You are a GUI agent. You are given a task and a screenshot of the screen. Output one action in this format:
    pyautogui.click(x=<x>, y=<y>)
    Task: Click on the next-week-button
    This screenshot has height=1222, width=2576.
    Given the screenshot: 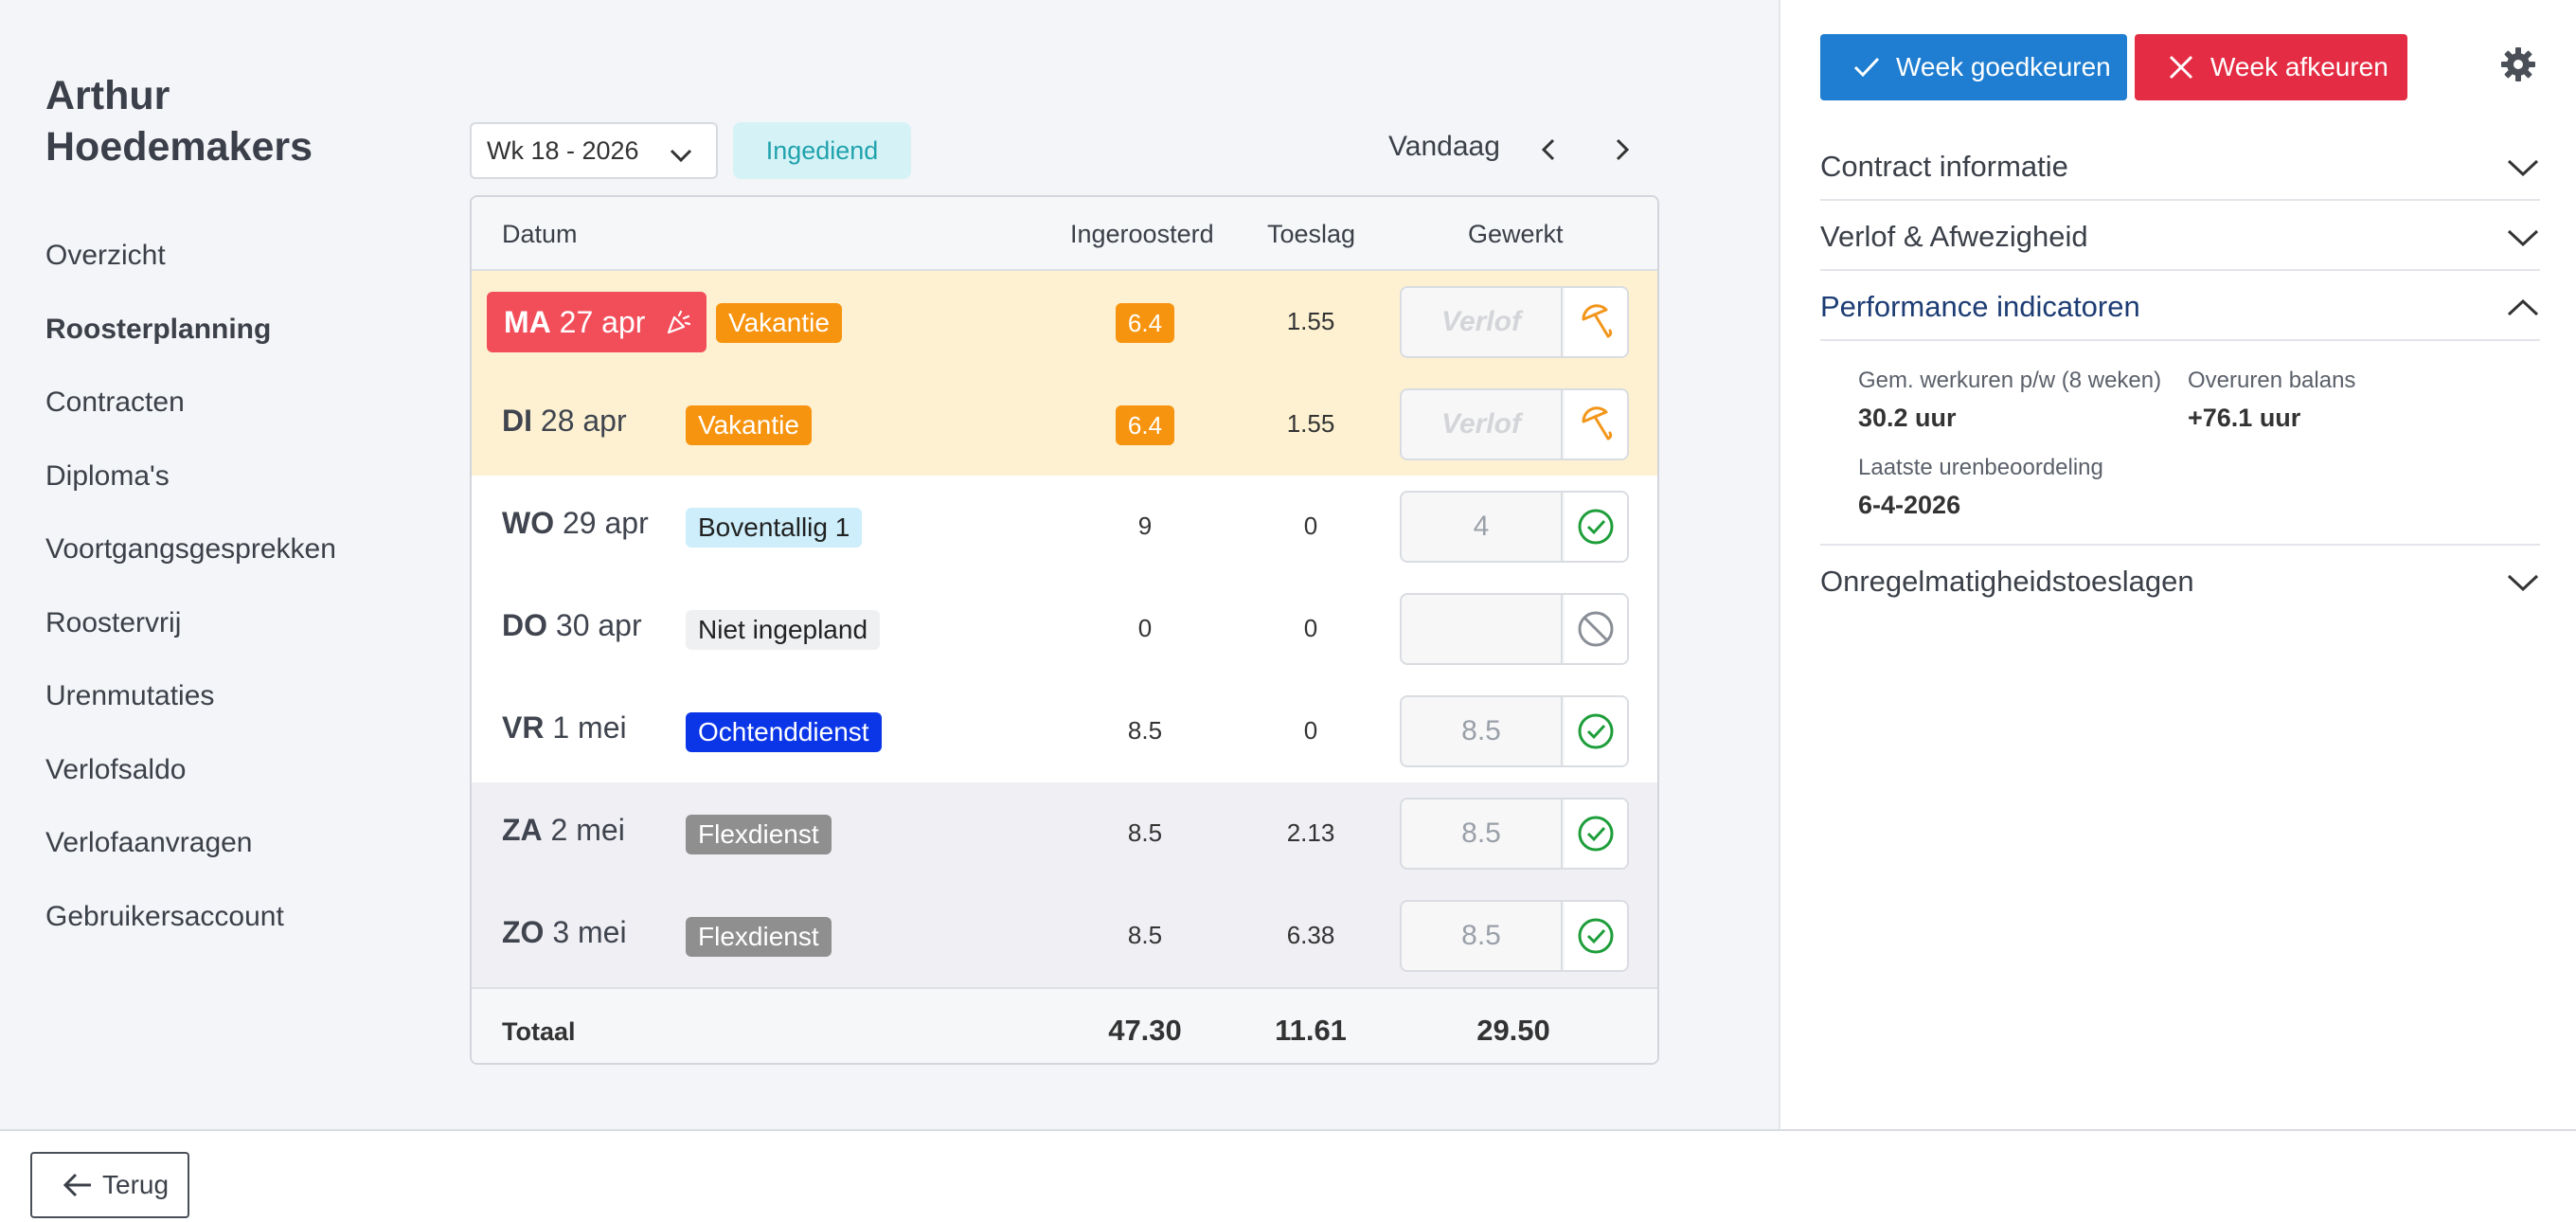 What is the action you would take?
    pyautogui.click(x=1621, y=150)
    